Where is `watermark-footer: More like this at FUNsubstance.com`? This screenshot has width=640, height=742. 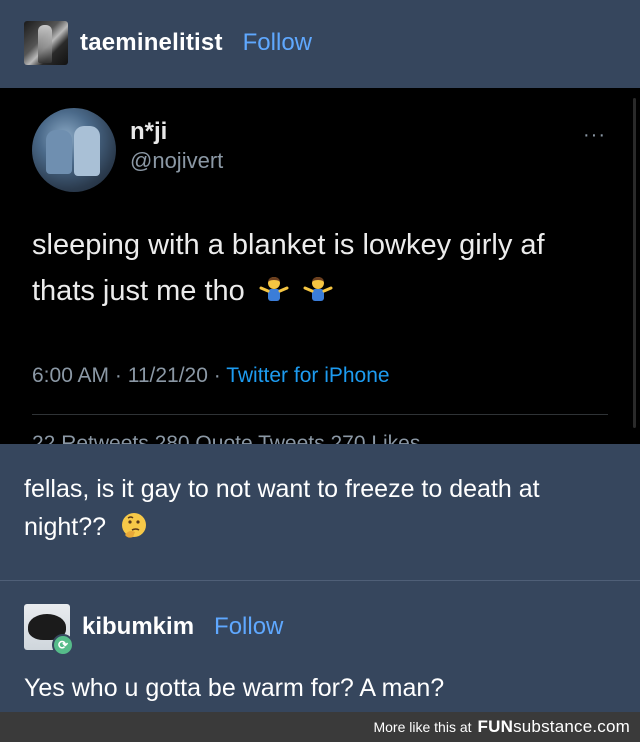 watermark-footer: More like this at FUNsubstance.com is located at coordinates (320, 727).